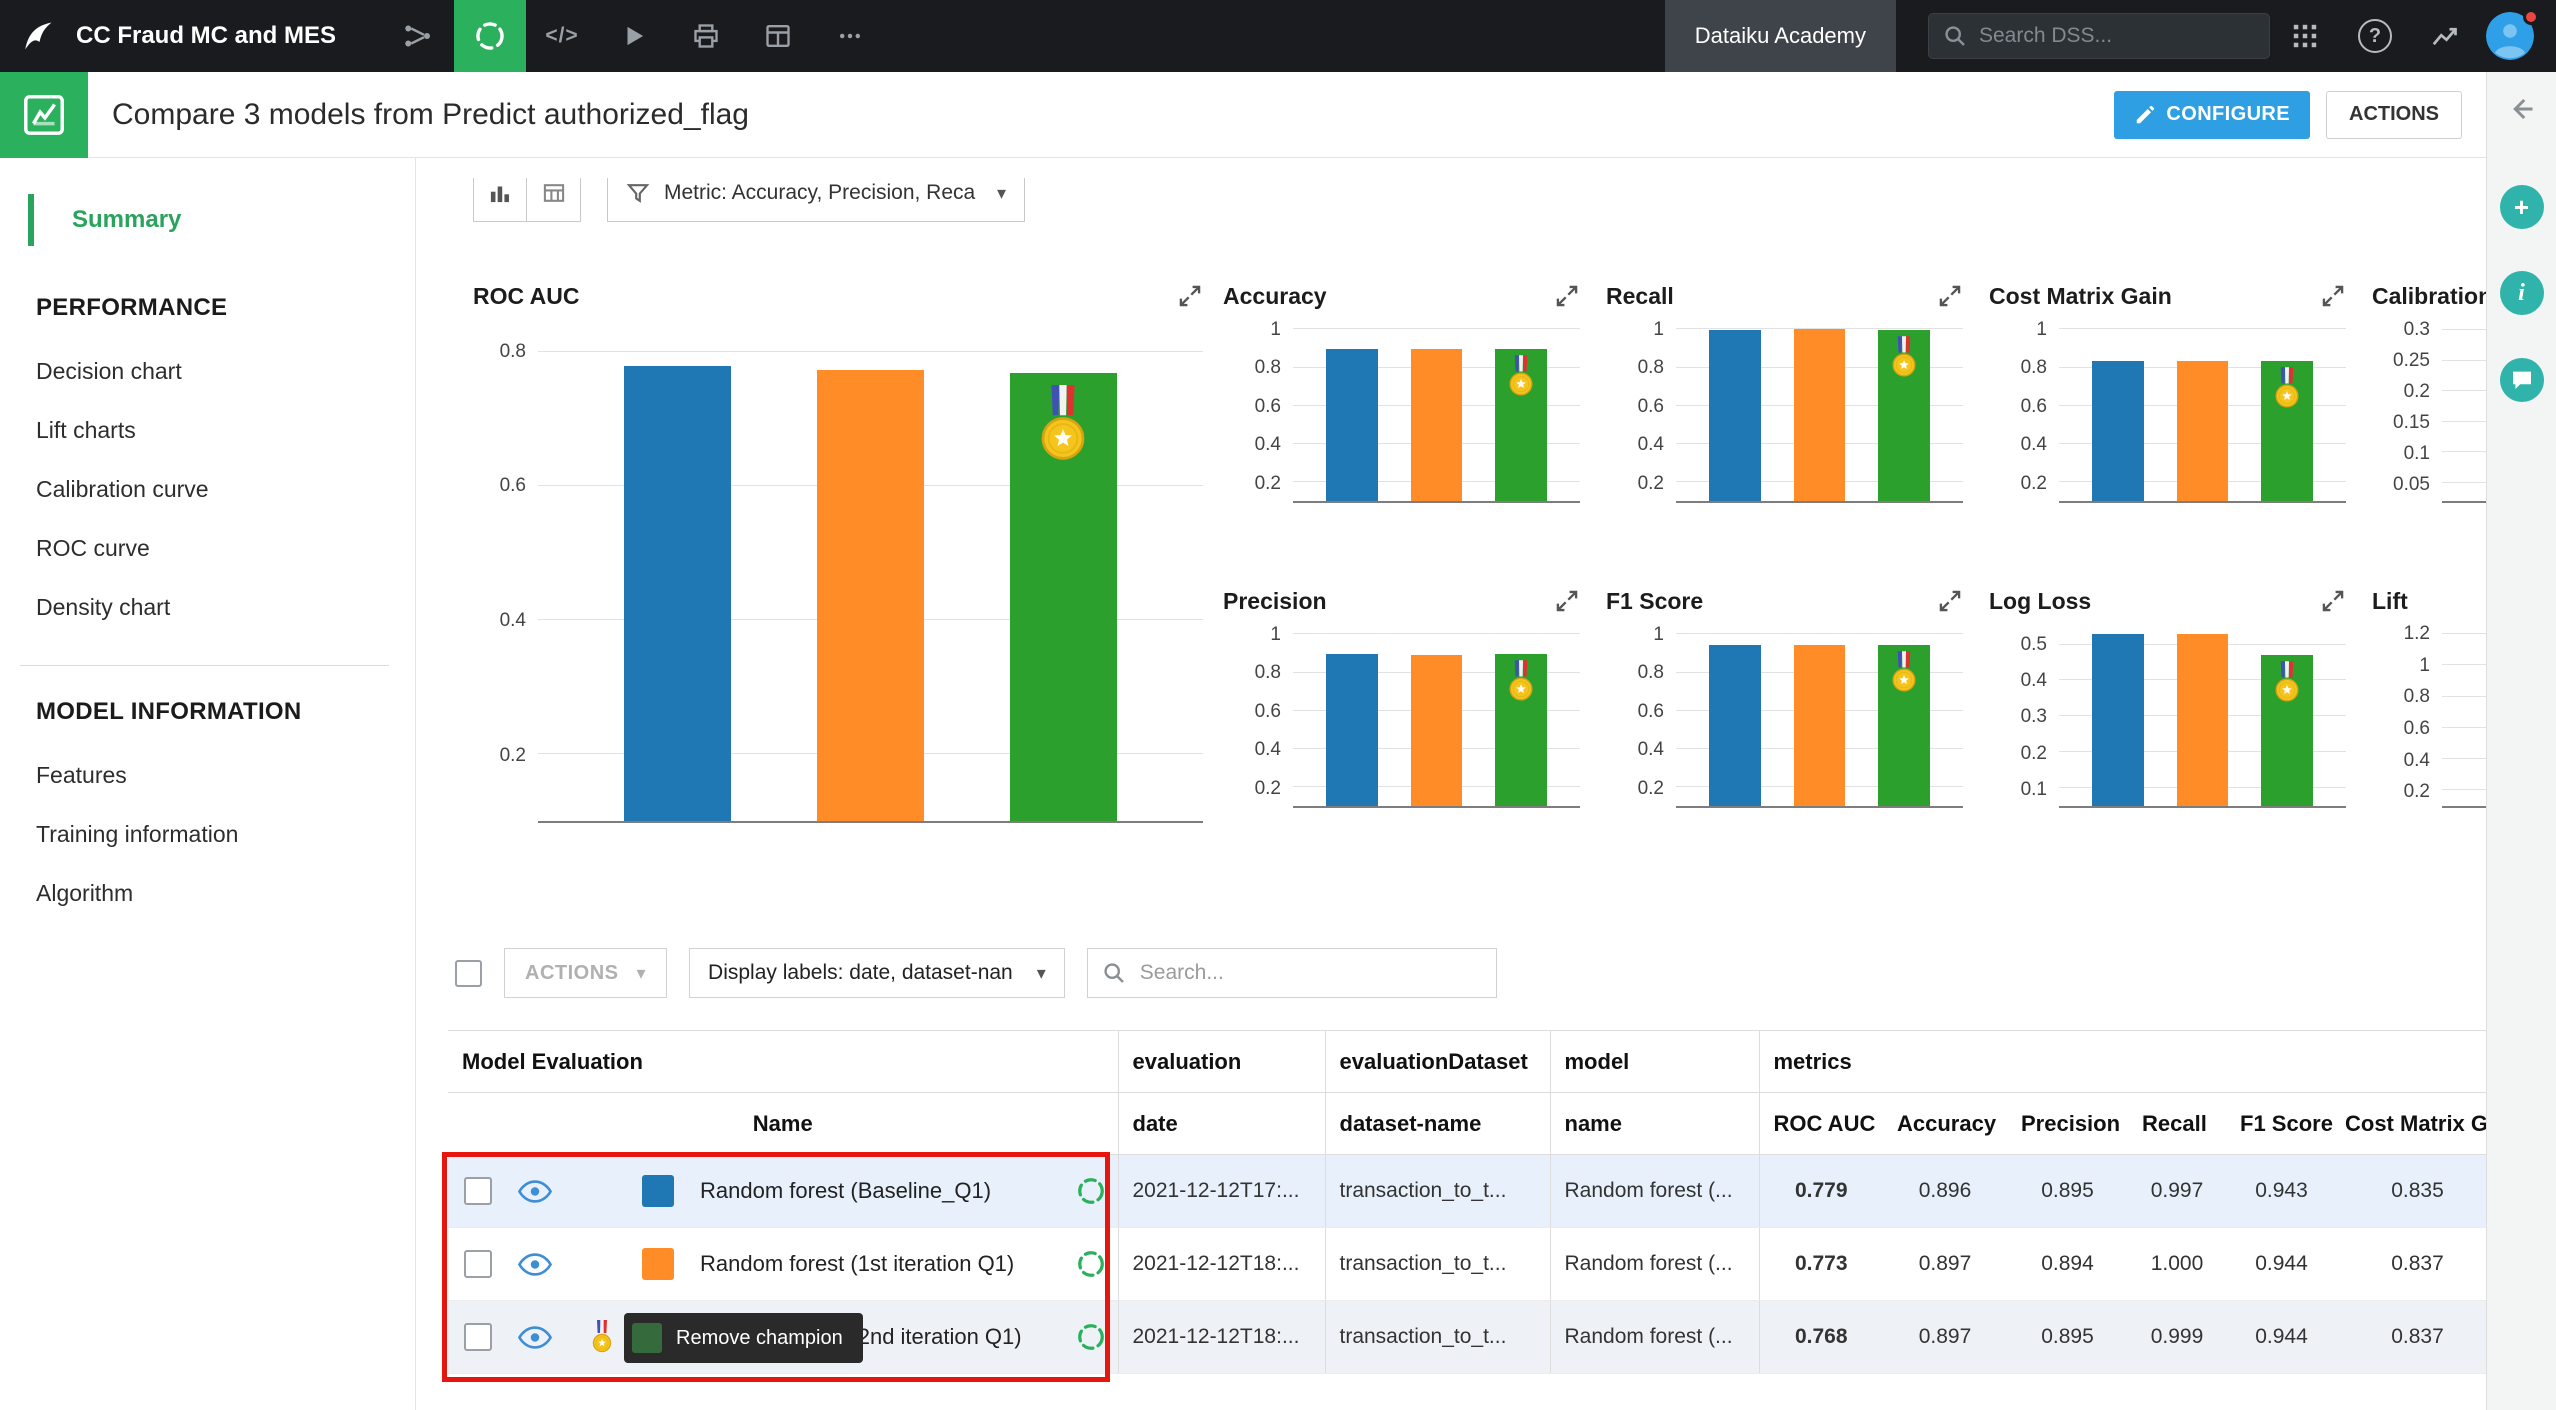 Image resolution: width=2556 pixels, height=1410 pixels. What do you see at coordinates (2512, 34) in the screenshot?
I see `user-avatar` at bounding box center [2512, 34].